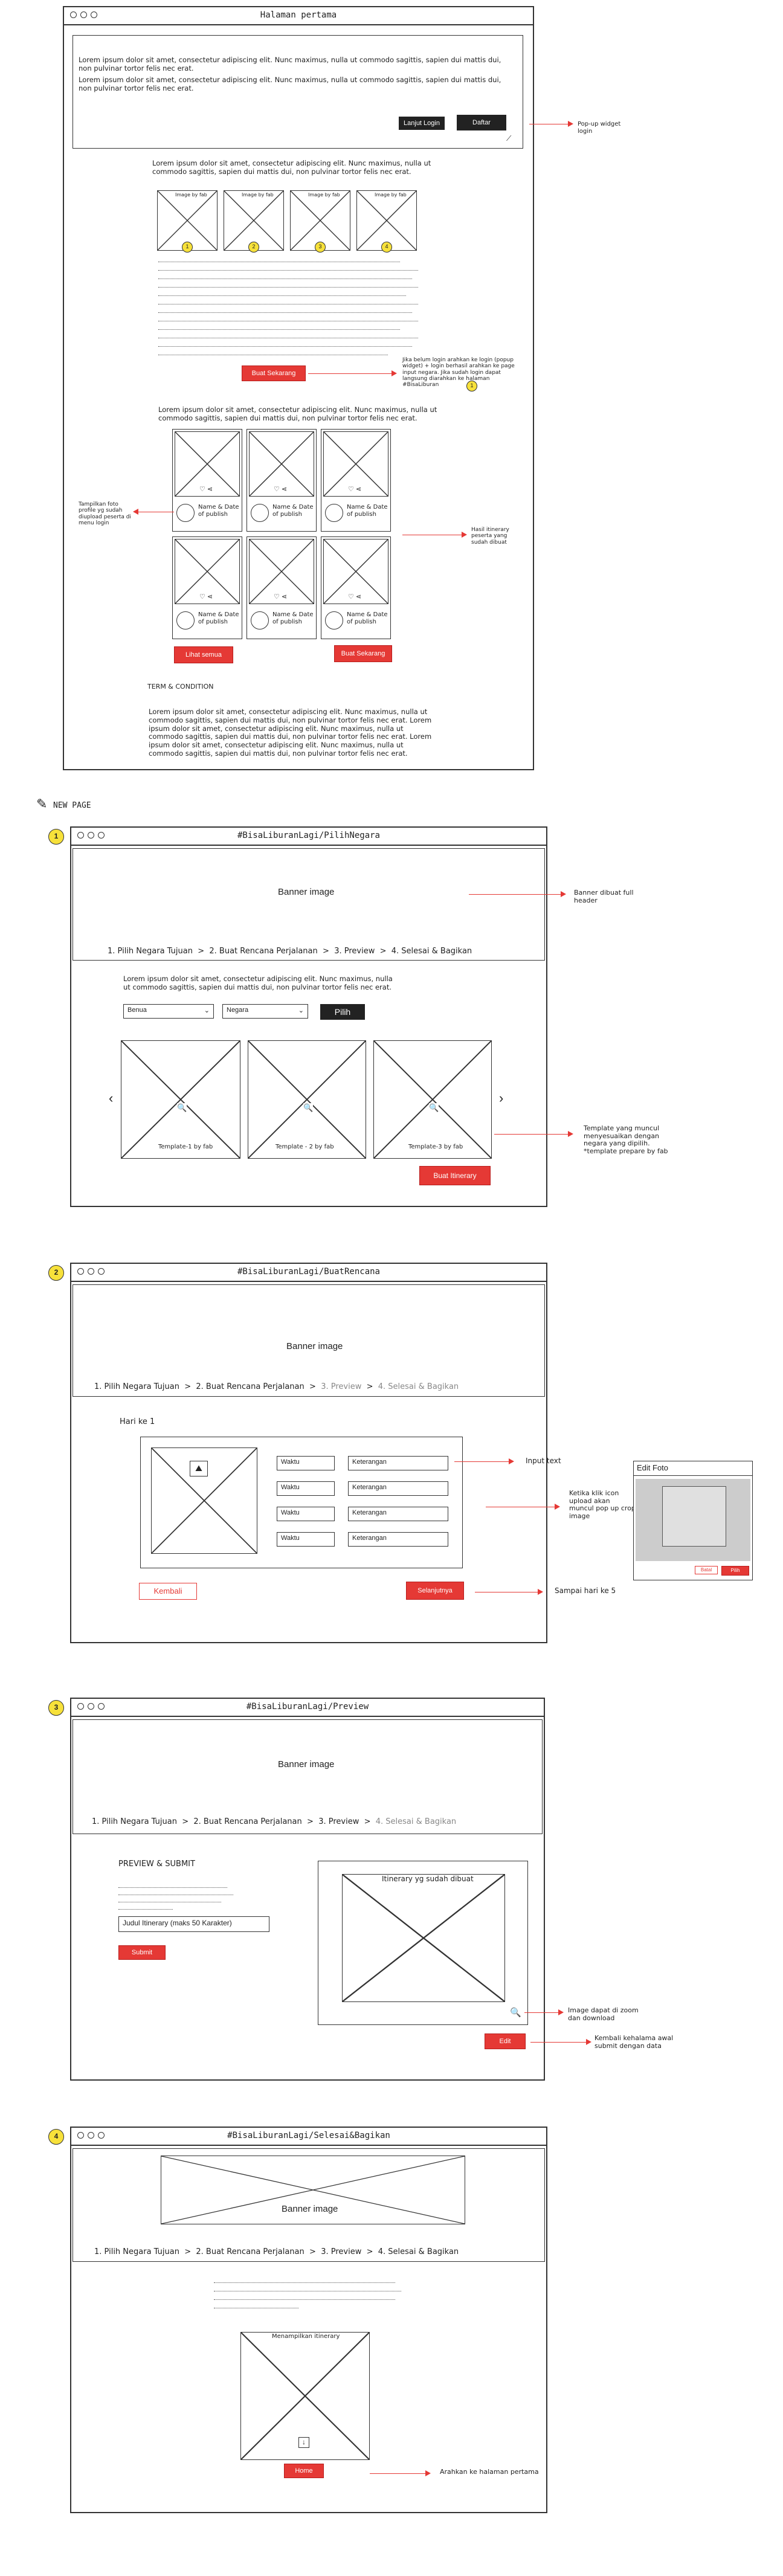 Image resolution: width=783 pixels, height=2576 pixels. I want to click on negara-select: Negara ⌄, so click(265, 1011).